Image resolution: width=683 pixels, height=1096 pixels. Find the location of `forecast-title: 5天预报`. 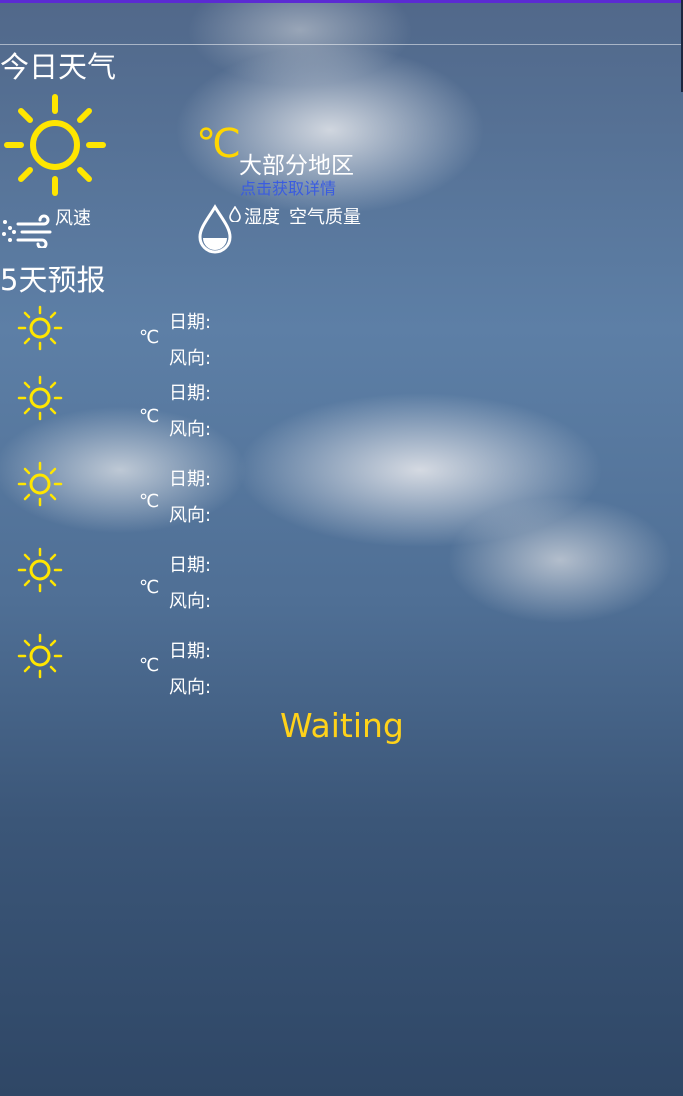

forecast-title: 5天预报 is located at coordinates (53, 280).